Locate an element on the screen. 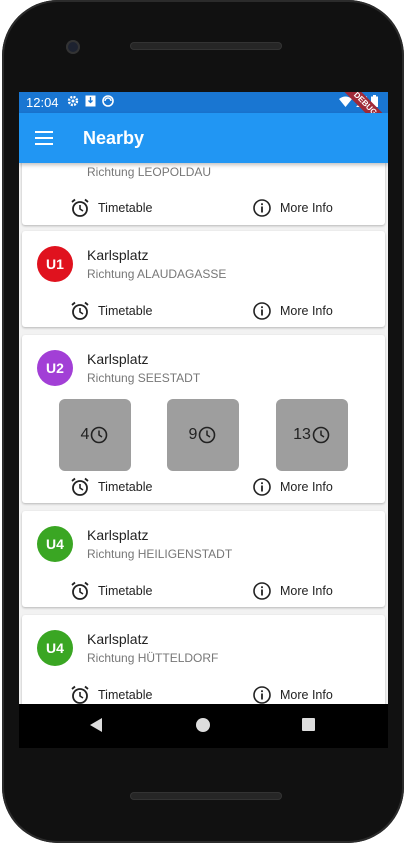 The image size is (406, 843). status-time: 12:04 is located at coordinates (42, 102).